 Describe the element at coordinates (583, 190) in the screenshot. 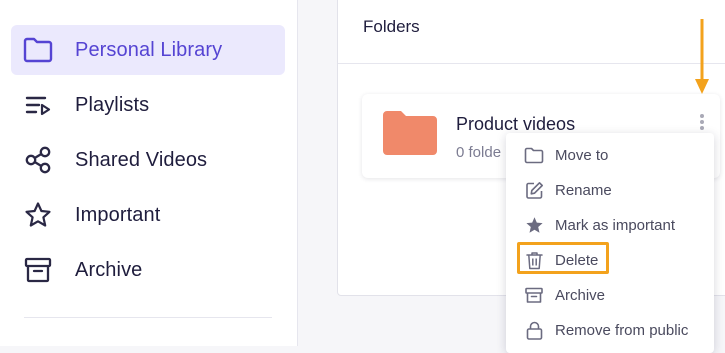

I see `menu-item-label: Rename` at that location.